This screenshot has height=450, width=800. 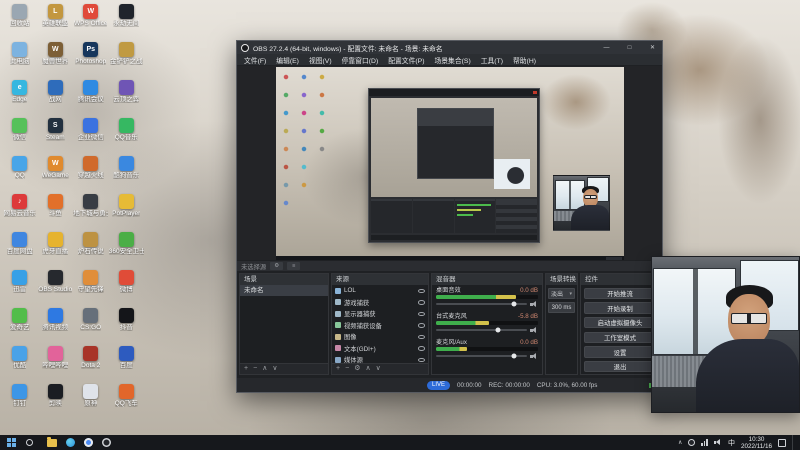 What do you see at coordinates (91, 249) in the screenshot?
I see `desktop-icon: 炉石传说` at bounding box center [91, 249].